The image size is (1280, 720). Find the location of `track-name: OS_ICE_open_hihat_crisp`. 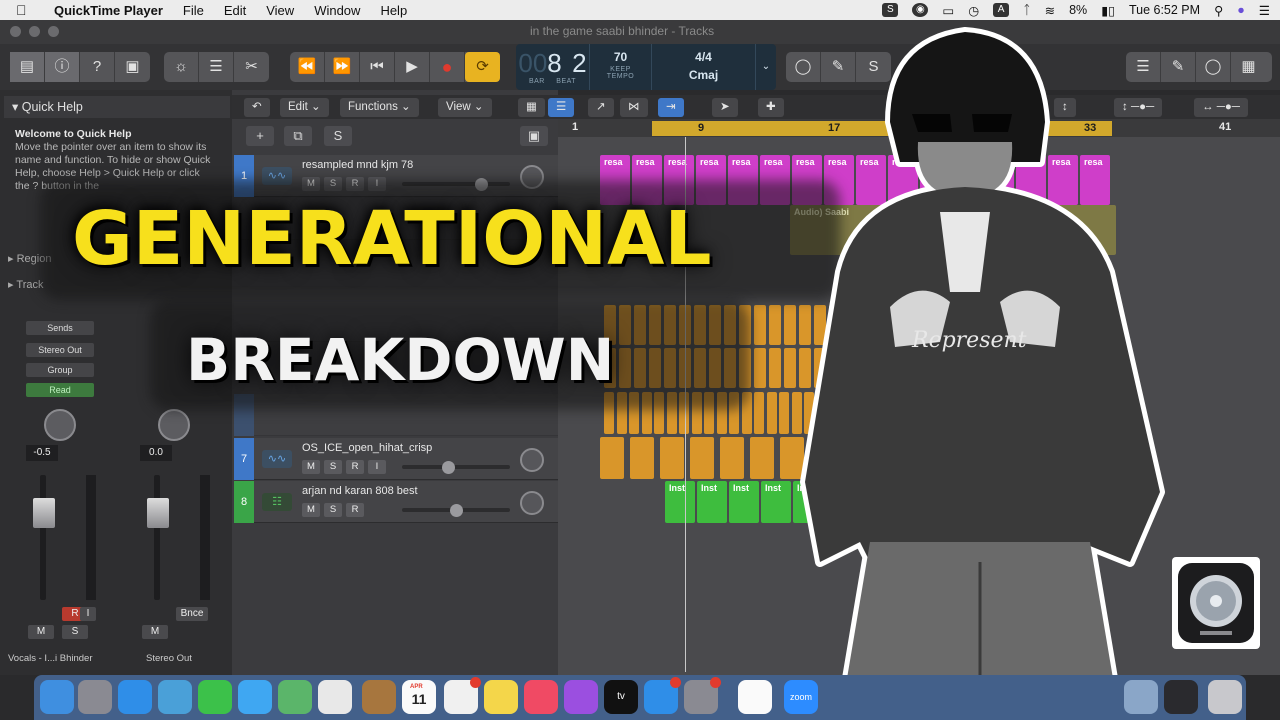

track-name: OS_ICE_open_hihat_crisp is located at coordinates (367, 448).